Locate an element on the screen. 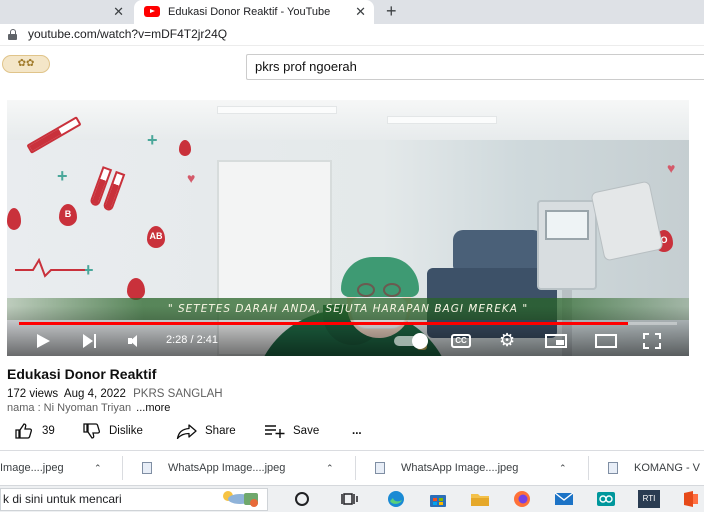 The width and height of the screenshot is (704, 512). controls-gradient is located at coordinates (348, 331).